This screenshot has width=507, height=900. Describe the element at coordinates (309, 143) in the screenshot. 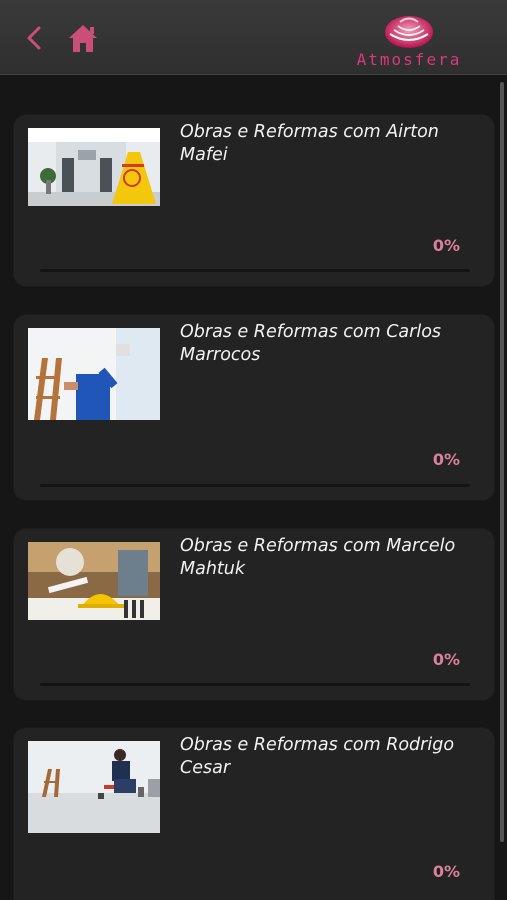

I see `course-title: Obras e Reformas com Airton Mafei` at that location.